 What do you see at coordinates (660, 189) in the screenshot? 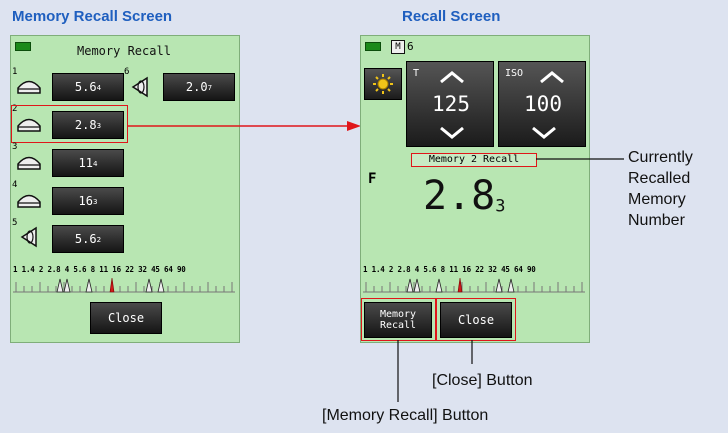
I see `recalled-memory-callout: Currently Recalled Memory Number` at bounding box center [660, 189].